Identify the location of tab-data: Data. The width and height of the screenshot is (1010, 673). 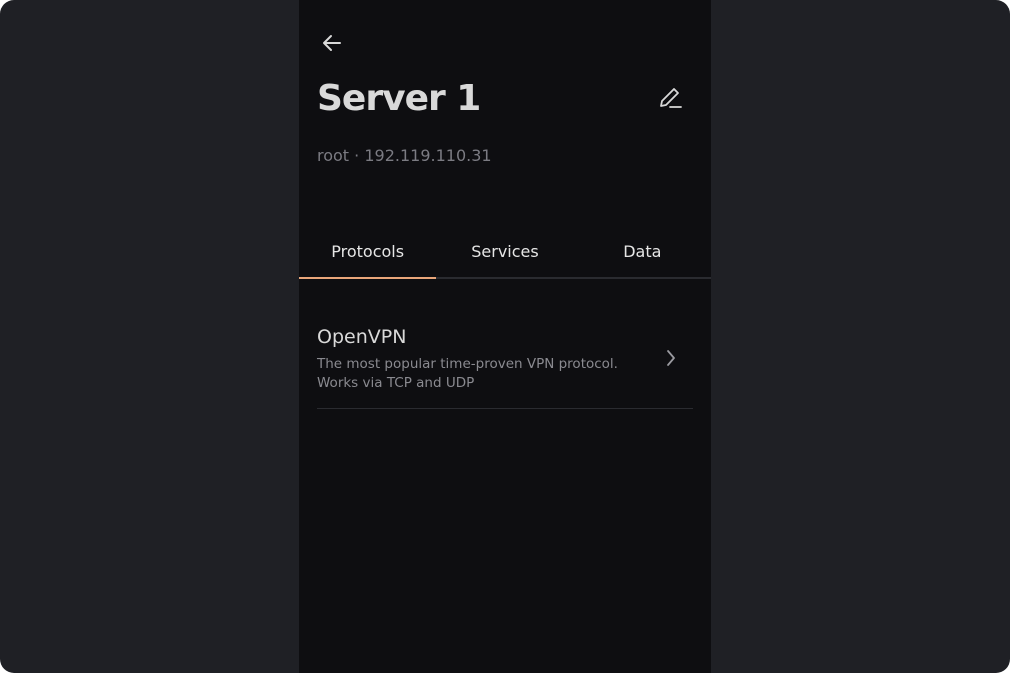
(642, 251).